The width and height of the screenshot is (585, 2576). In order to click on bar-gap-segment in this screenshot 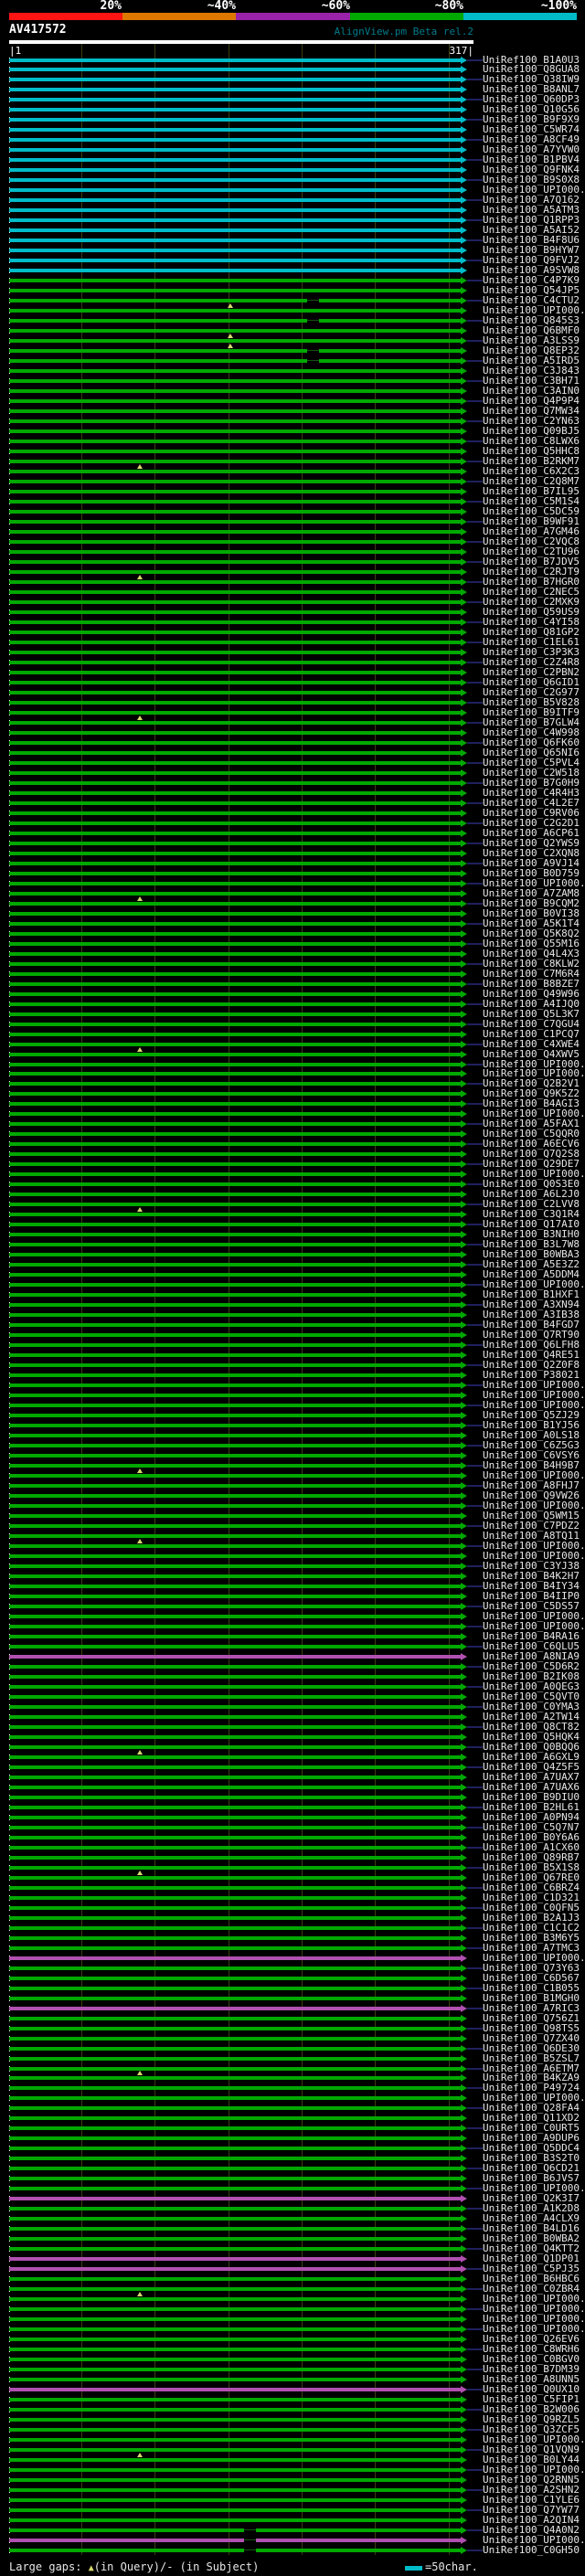, I will do `click(250, 2530)`.